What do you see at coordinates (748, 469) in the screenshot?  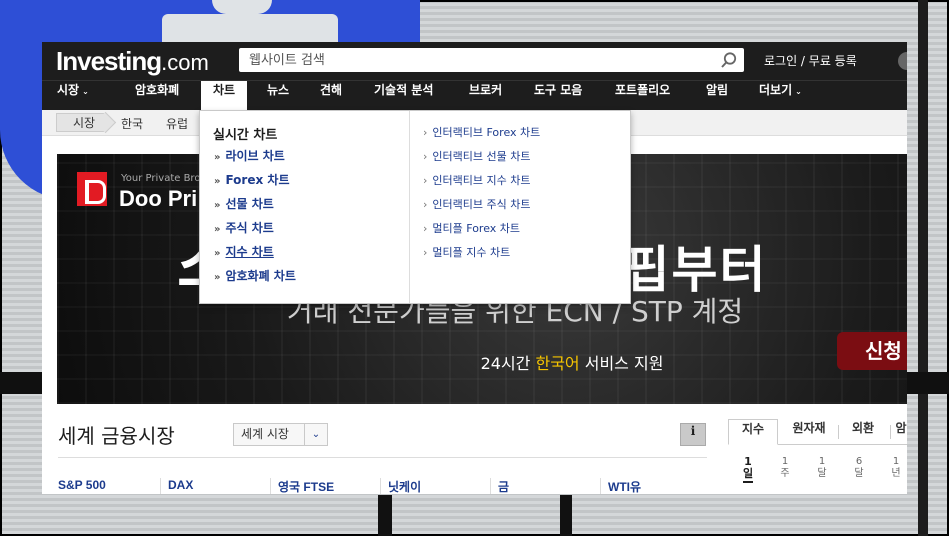 I see `period-1d: 1일` at bounding box center [748, 469].